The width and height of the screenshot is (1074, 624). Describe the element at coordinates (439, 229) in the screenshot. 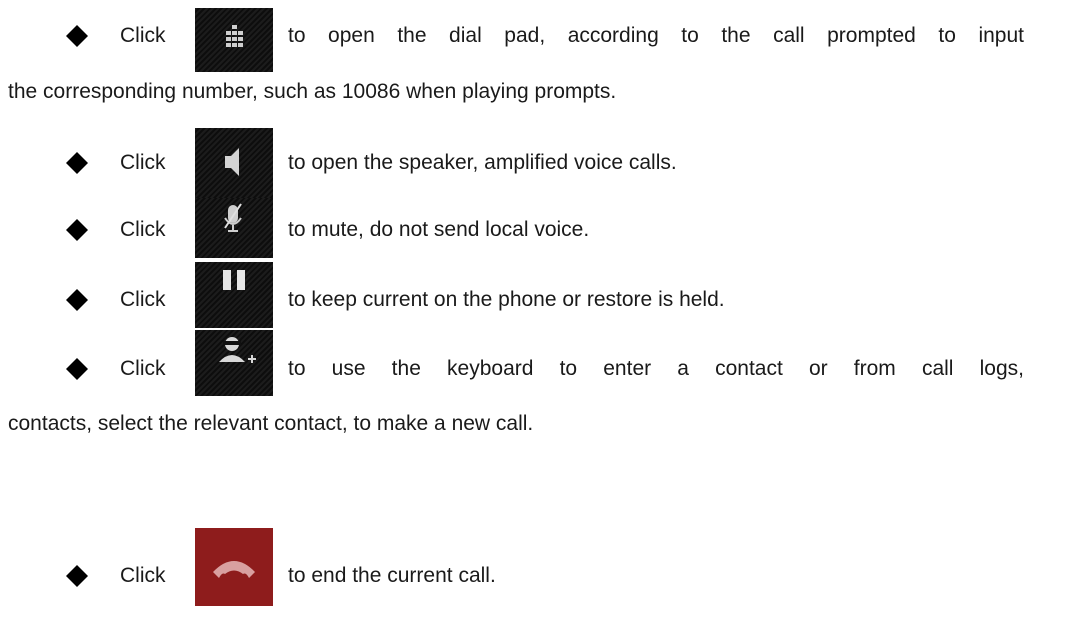

I see `mute-description: to mute, do not send local voice.` at that location.